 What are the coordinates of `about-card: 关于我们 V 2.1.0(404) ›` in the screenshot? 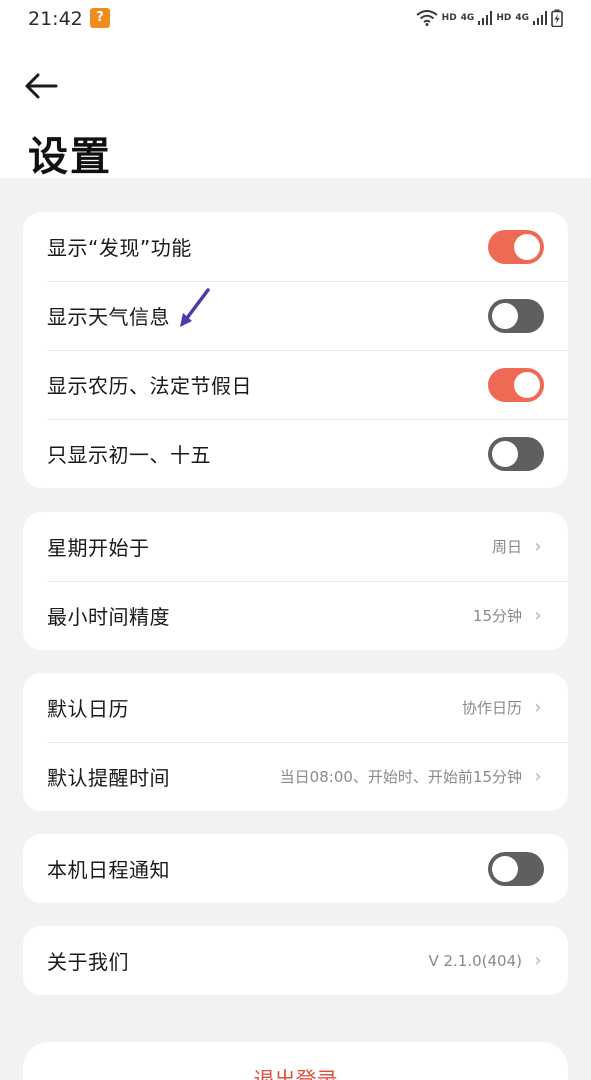 It's located at (295, 960).